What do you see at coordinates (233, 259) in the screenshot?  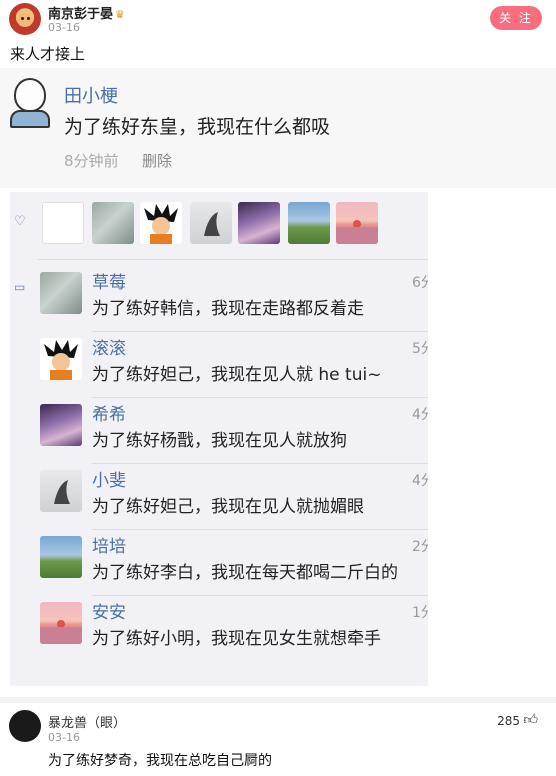 I see `divider` at bounding box center [233, 259].